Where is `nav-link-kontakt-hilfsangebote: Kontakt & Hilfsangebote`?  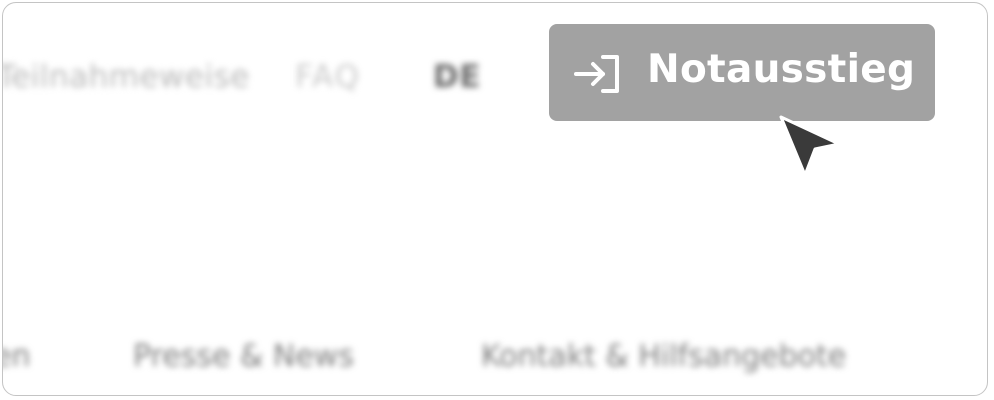
nav-link-kontakt-hilfsangebote: Kontakt & Hilfsangebote is located at coordinates (663, 356).